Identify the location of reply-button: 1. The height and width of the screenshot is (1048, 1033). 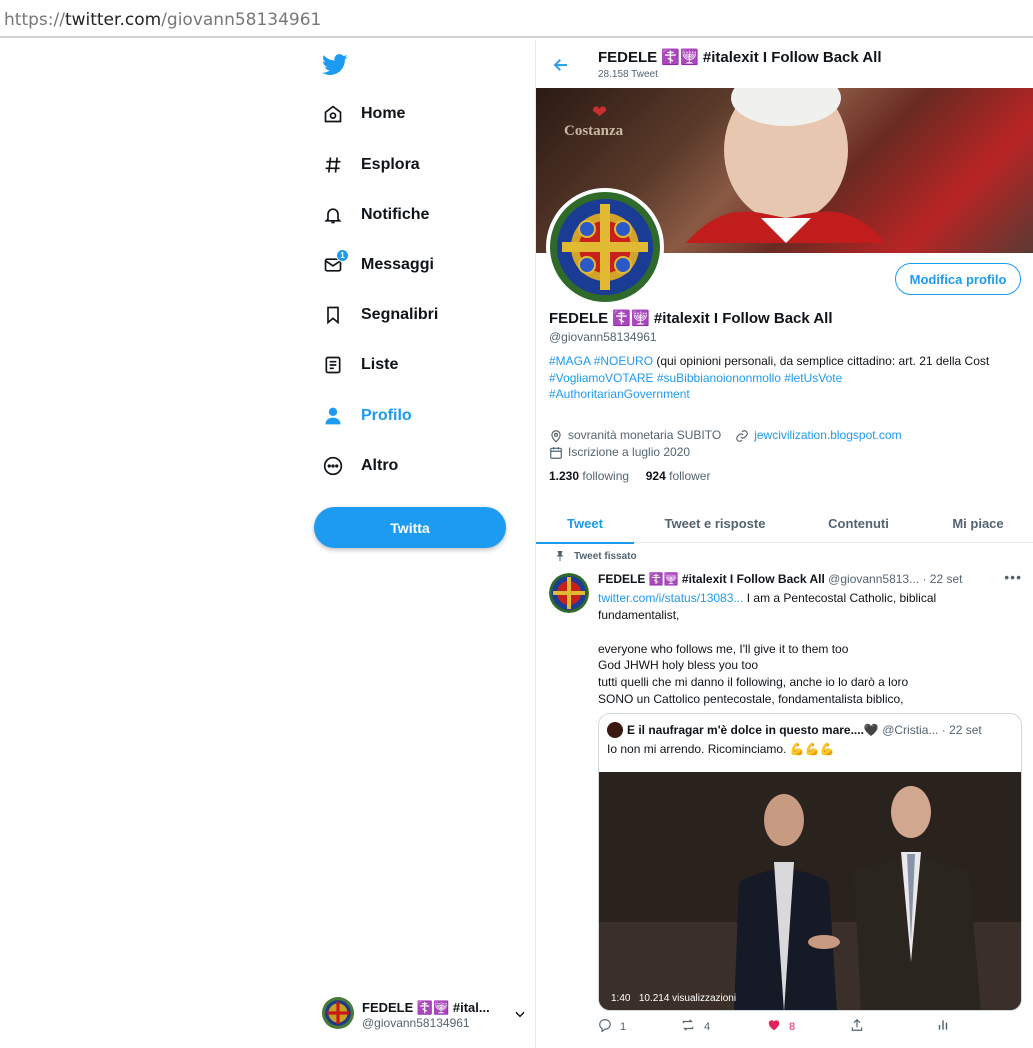
(612, 1026).